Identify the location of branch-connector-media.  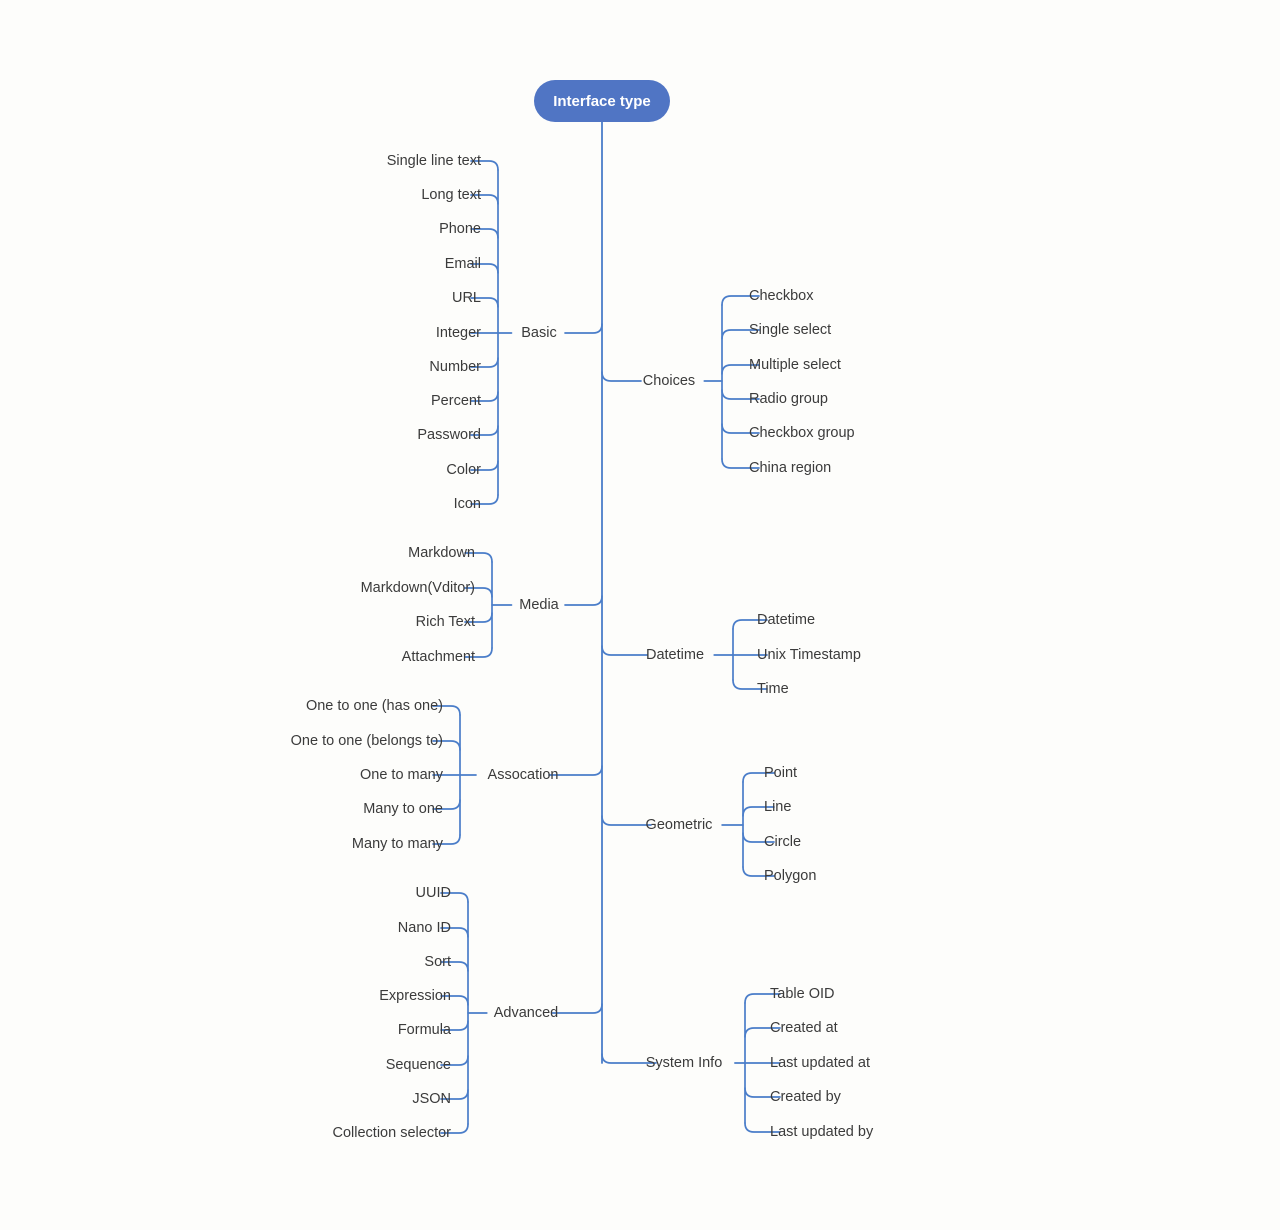
(583, 600).